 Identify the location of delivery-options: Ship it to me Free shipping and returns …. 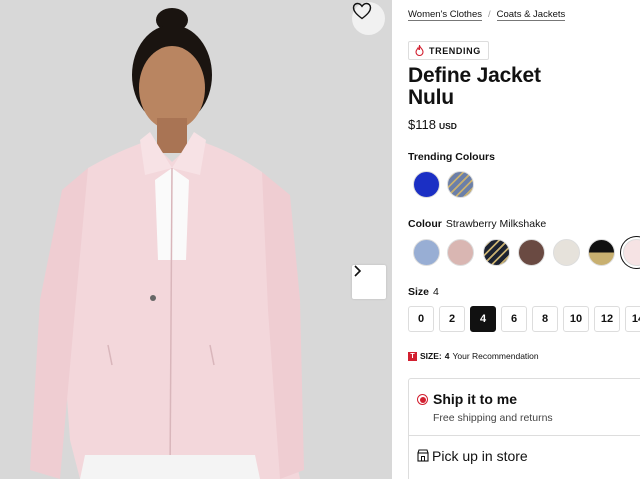
(524, 428).